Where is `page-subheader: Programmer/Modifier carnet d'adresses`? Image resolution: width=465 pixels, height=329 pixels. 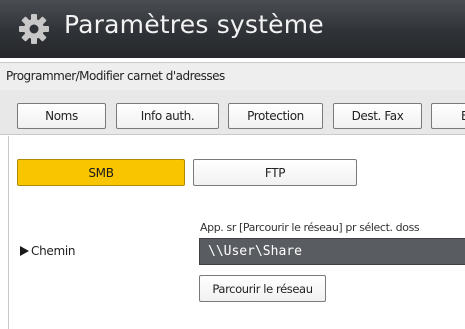 page-subheader: Programmer/Modifier carnet d'adresses is located at coordinates (232, 76).